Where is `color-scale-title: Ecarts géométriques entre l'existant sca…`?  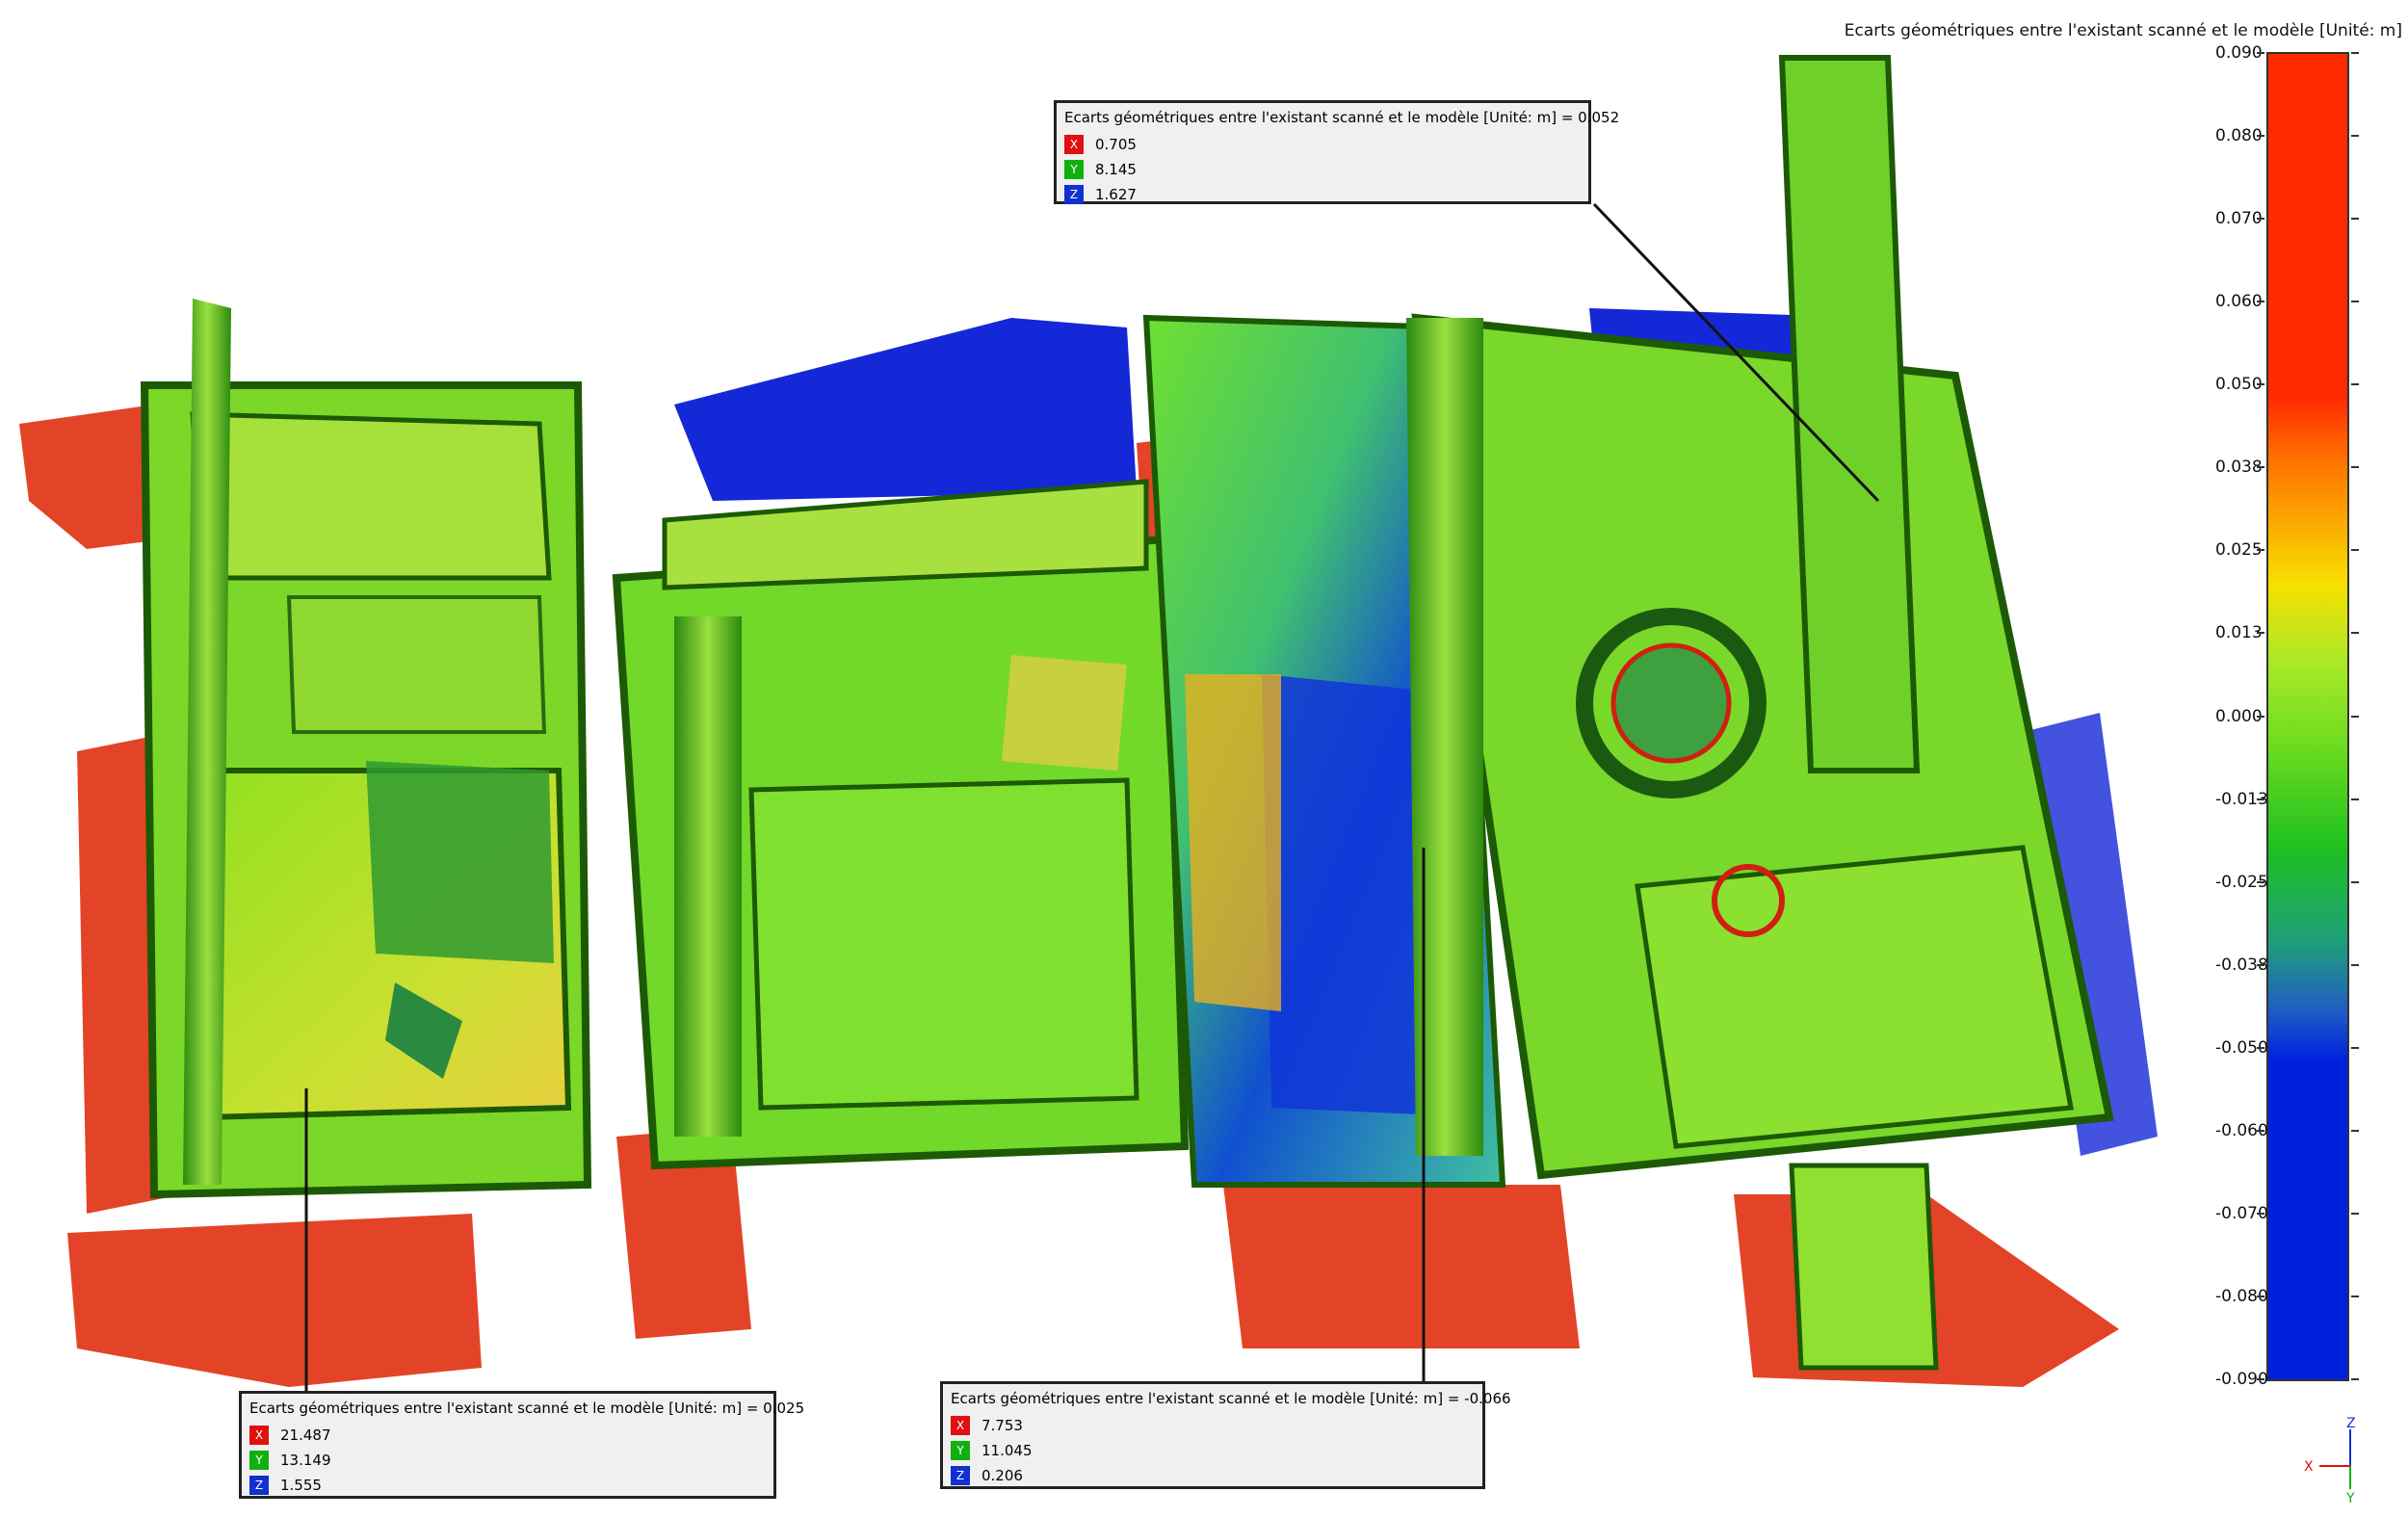
color-scale-title: Ecarts géométriques entre l'existant sca… is located at coordinates (2123, 30).